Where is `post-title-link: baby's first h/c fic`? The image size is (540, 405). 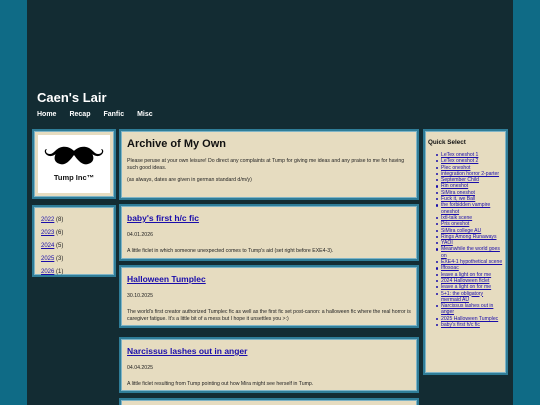
post-title-link: baby's first h/c fic is located at coordinates (269, 218).